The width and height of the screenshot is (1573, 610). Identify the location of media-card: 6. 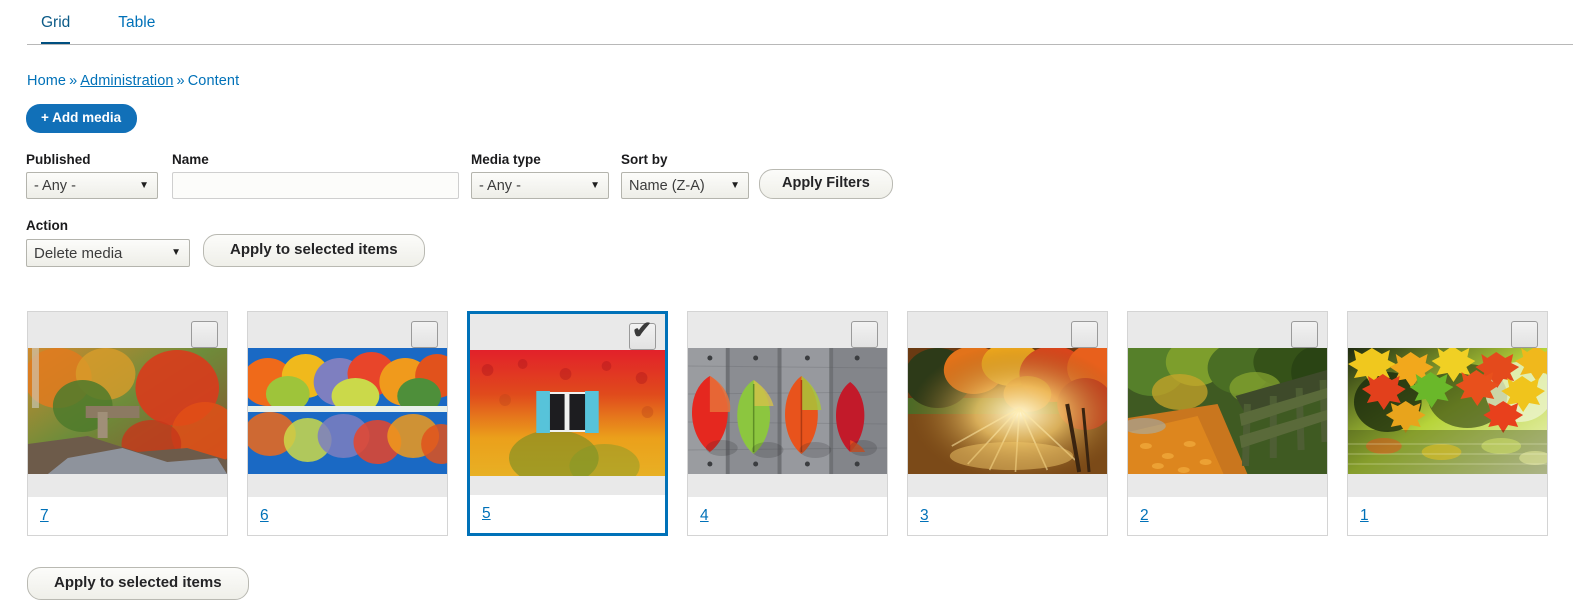
(347, 423).